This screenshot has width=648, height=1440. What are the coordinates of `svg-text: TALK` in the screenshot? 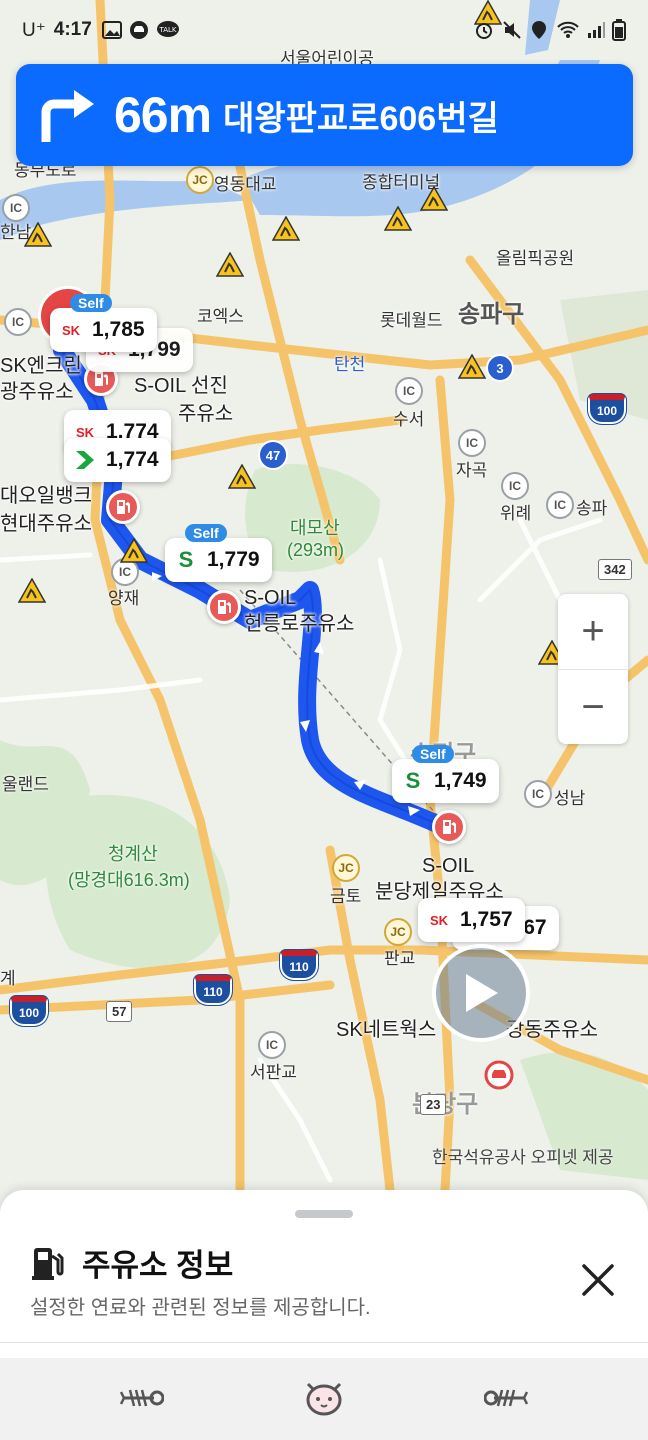 It's located at (167, 30).